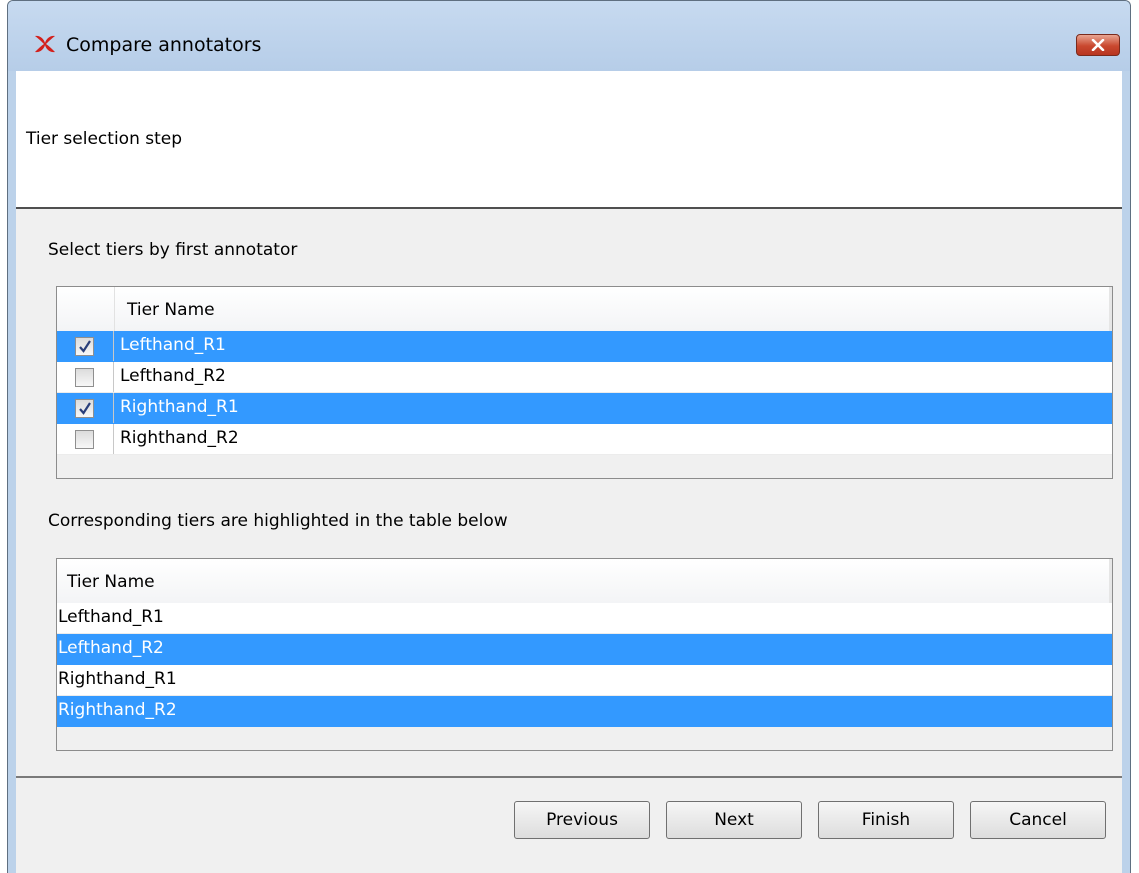  Describe the element at coordinates (886, 820) in the screenshot. I see `finish-button: Finish` at that location.